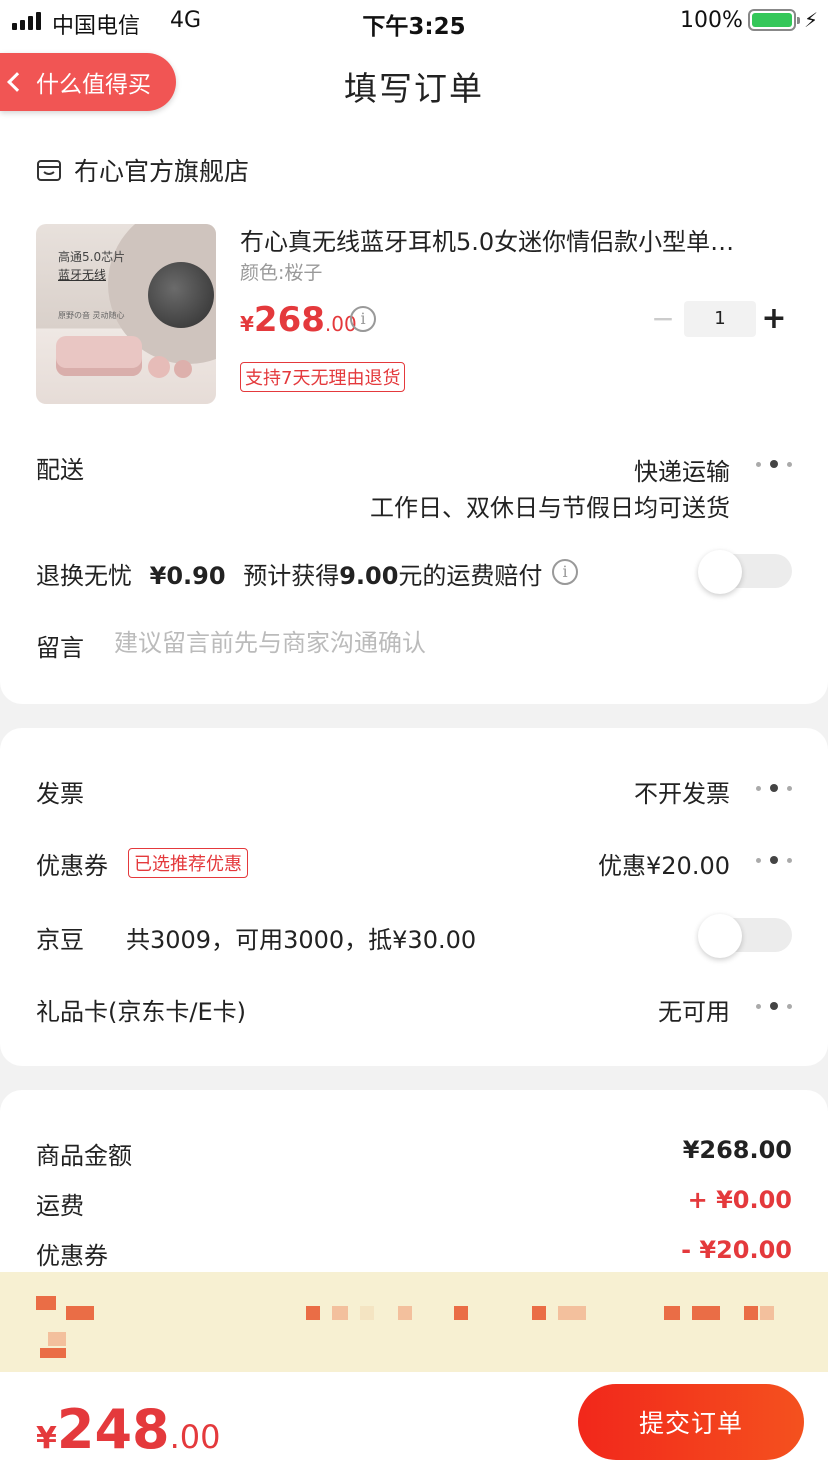 The image size is (828, 1472). What do you see at coordinates (774, 20) in the screenshot?
I see `battery-icon` at bounding box center [774, 20].